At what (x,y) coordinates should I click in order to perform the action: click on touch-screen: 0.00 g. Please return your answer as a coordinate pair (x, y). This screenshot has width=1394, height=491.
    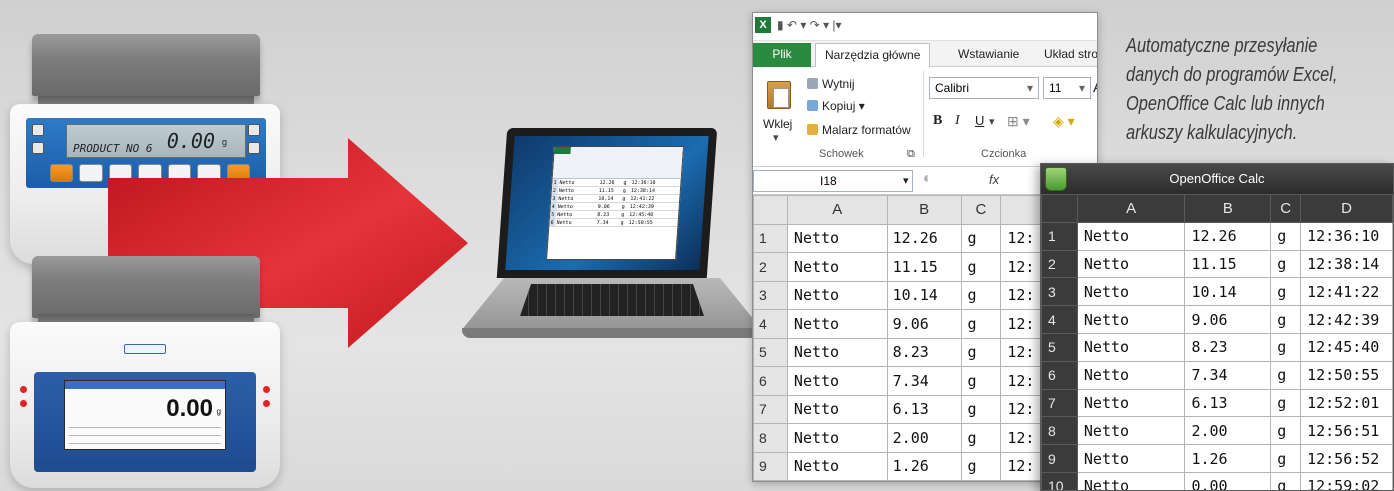
    Looking at the image, I should click on (145, 415).